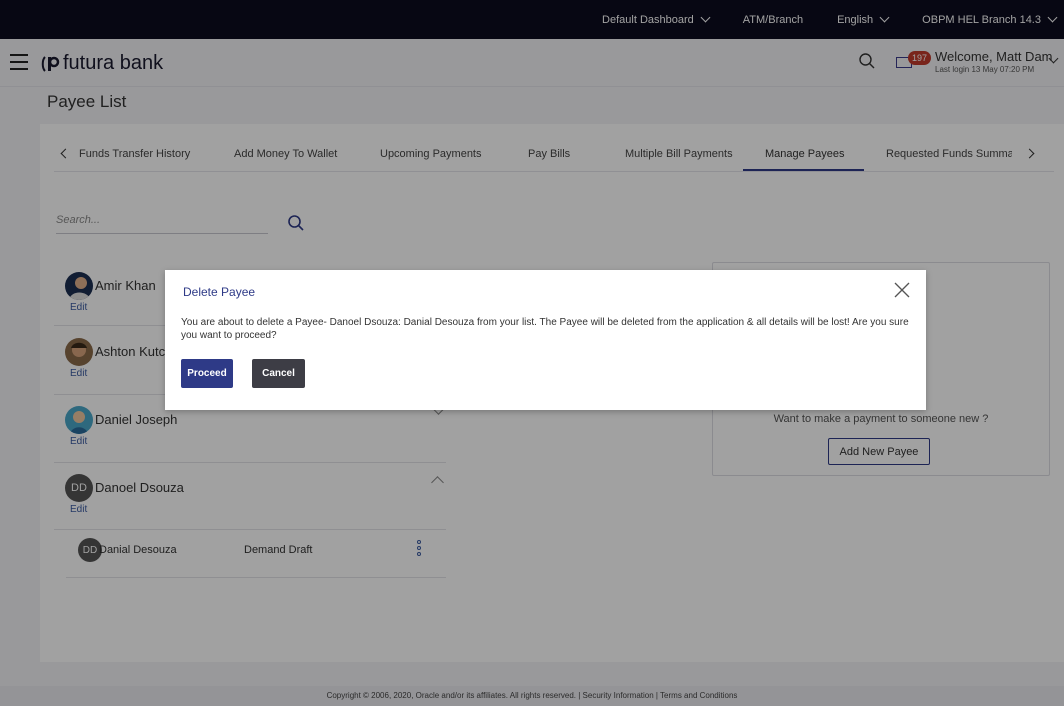  Describe the element at coordinates (902, 290) in the screenshot. I see `close-icon` at that location.